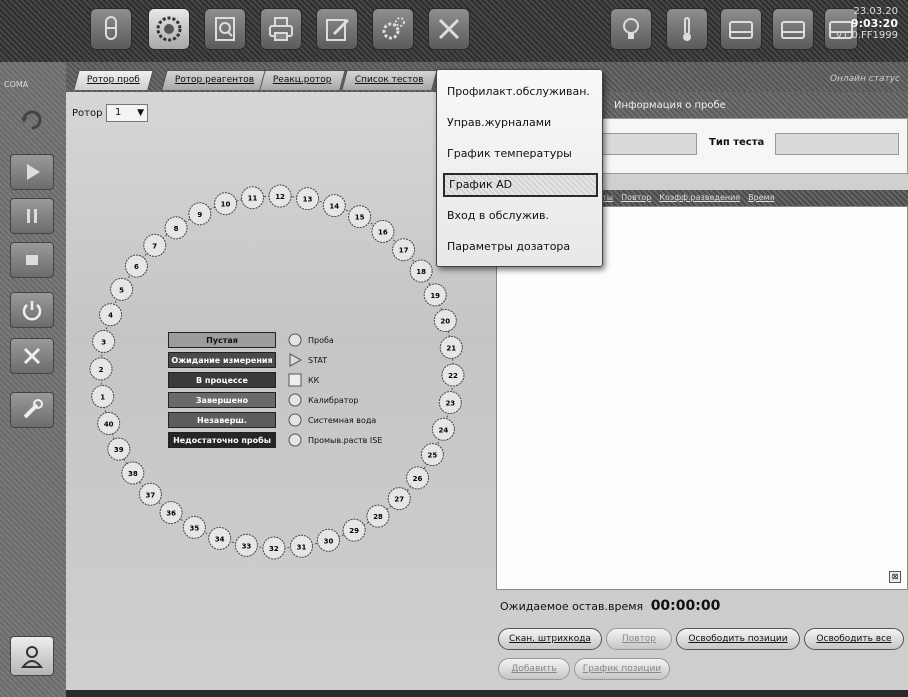  I want to click on rotor-position-label: 32, so click(274, 549).